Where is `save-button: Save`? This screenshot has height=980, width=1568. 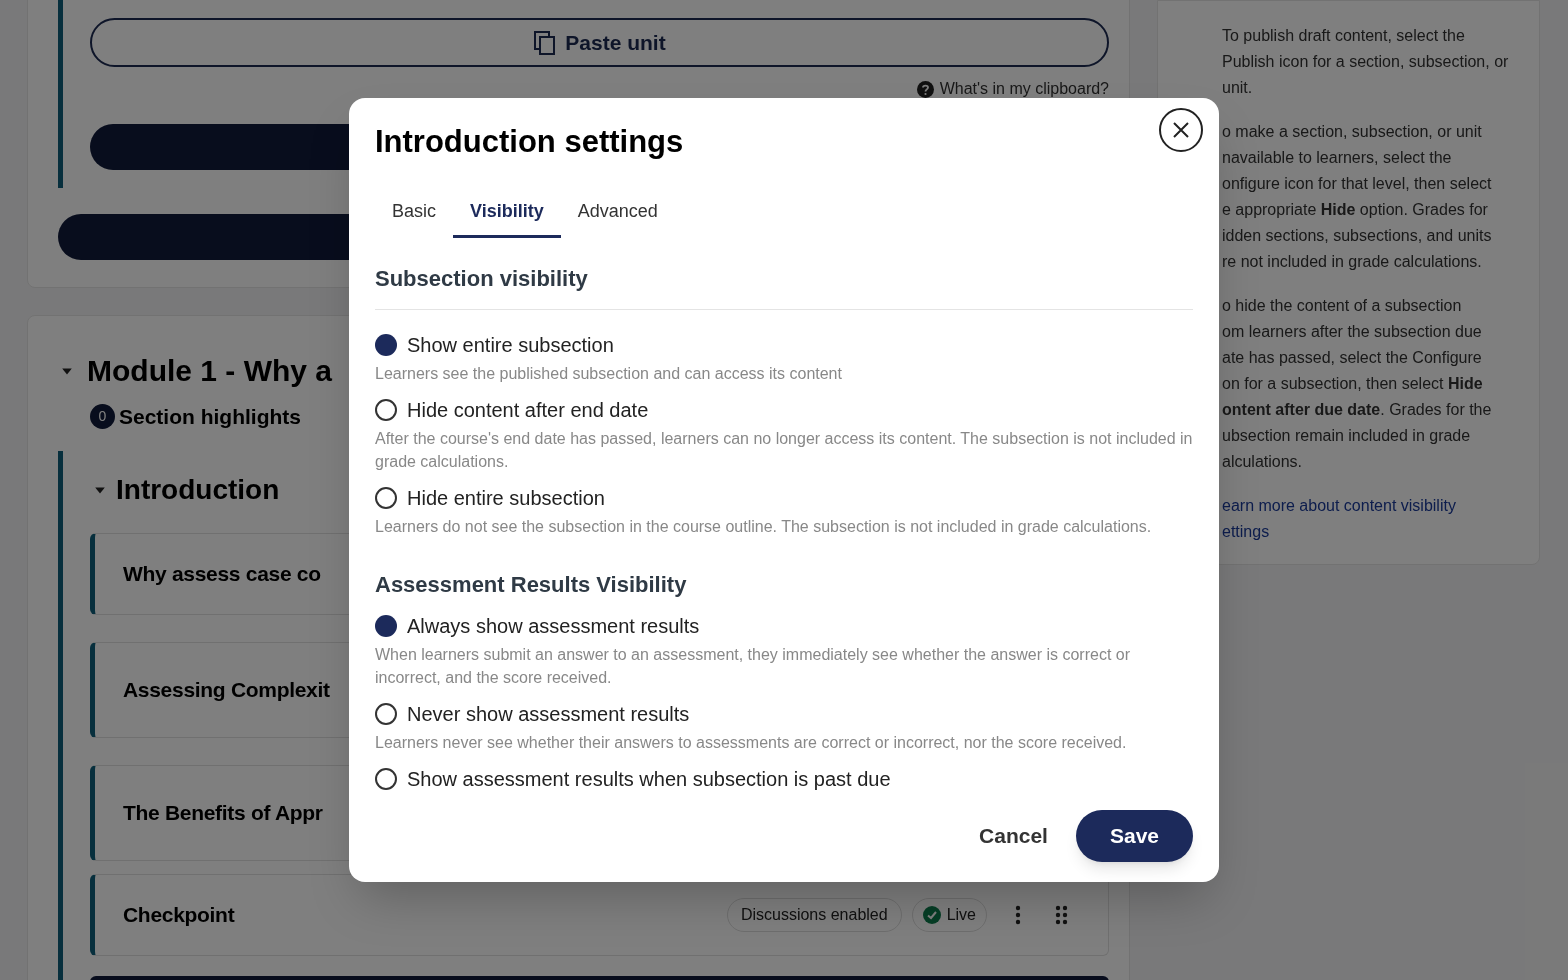 save-button: Save is located at coordinates (1134, 836).